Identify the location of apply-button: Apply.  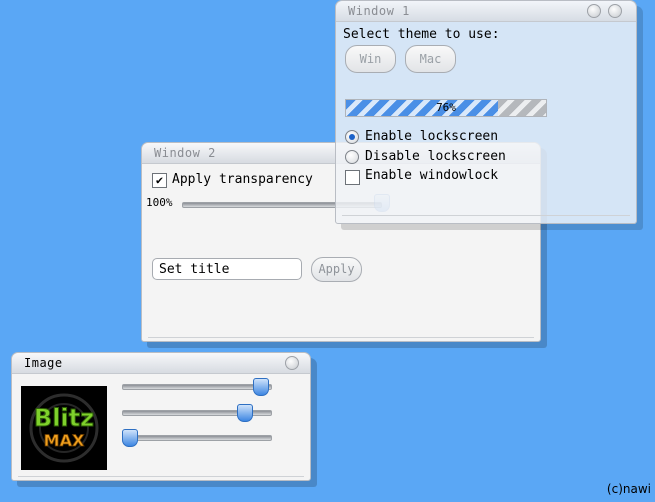
(336, 269).